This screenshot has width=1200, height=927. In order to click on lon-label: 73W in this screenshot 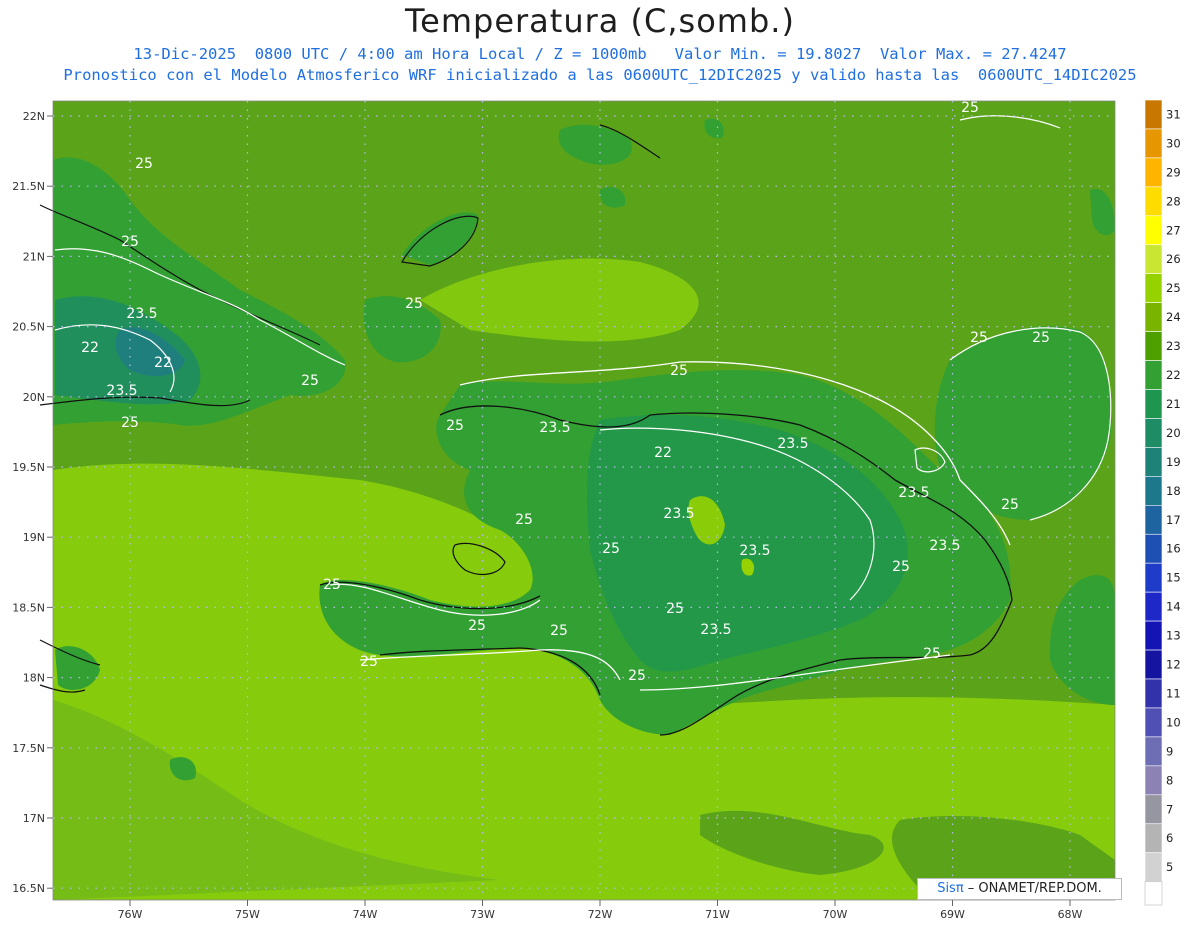, I will do `click(482, 914)`.